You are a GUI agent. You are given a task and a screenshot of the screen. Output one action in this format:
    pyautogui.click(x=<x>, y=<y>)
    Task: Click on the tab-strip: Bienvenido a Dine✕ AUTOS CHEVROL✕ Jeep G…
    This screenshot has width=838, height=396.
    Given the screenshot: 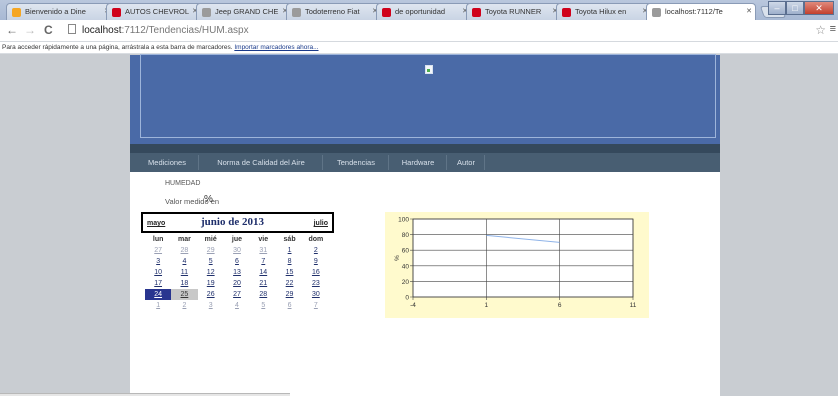 What is the action you would take?
    pyautogui.click(x=419, y=10)
    